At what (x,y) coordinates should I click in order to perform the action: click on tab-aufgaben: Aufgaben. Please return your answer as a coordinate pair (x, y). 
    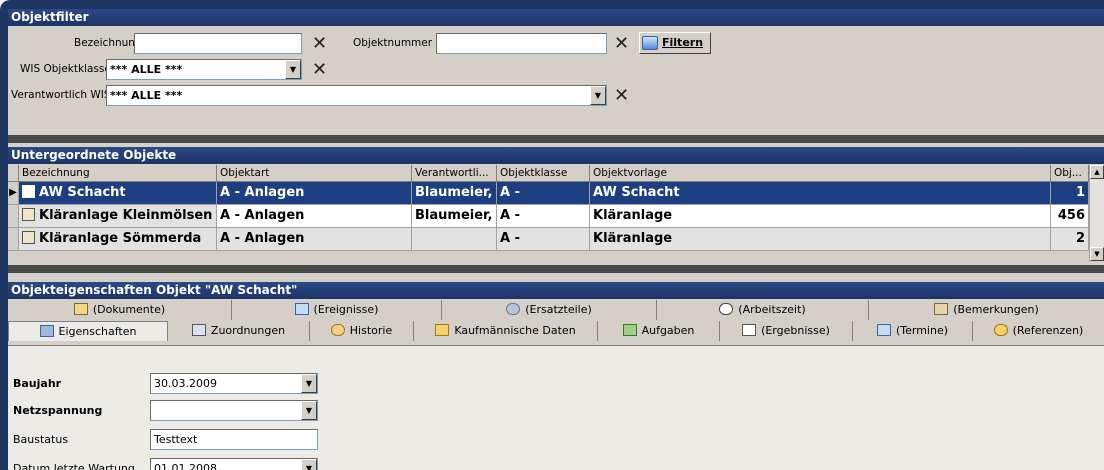
    Looking at the image, I should click on (659, 331).